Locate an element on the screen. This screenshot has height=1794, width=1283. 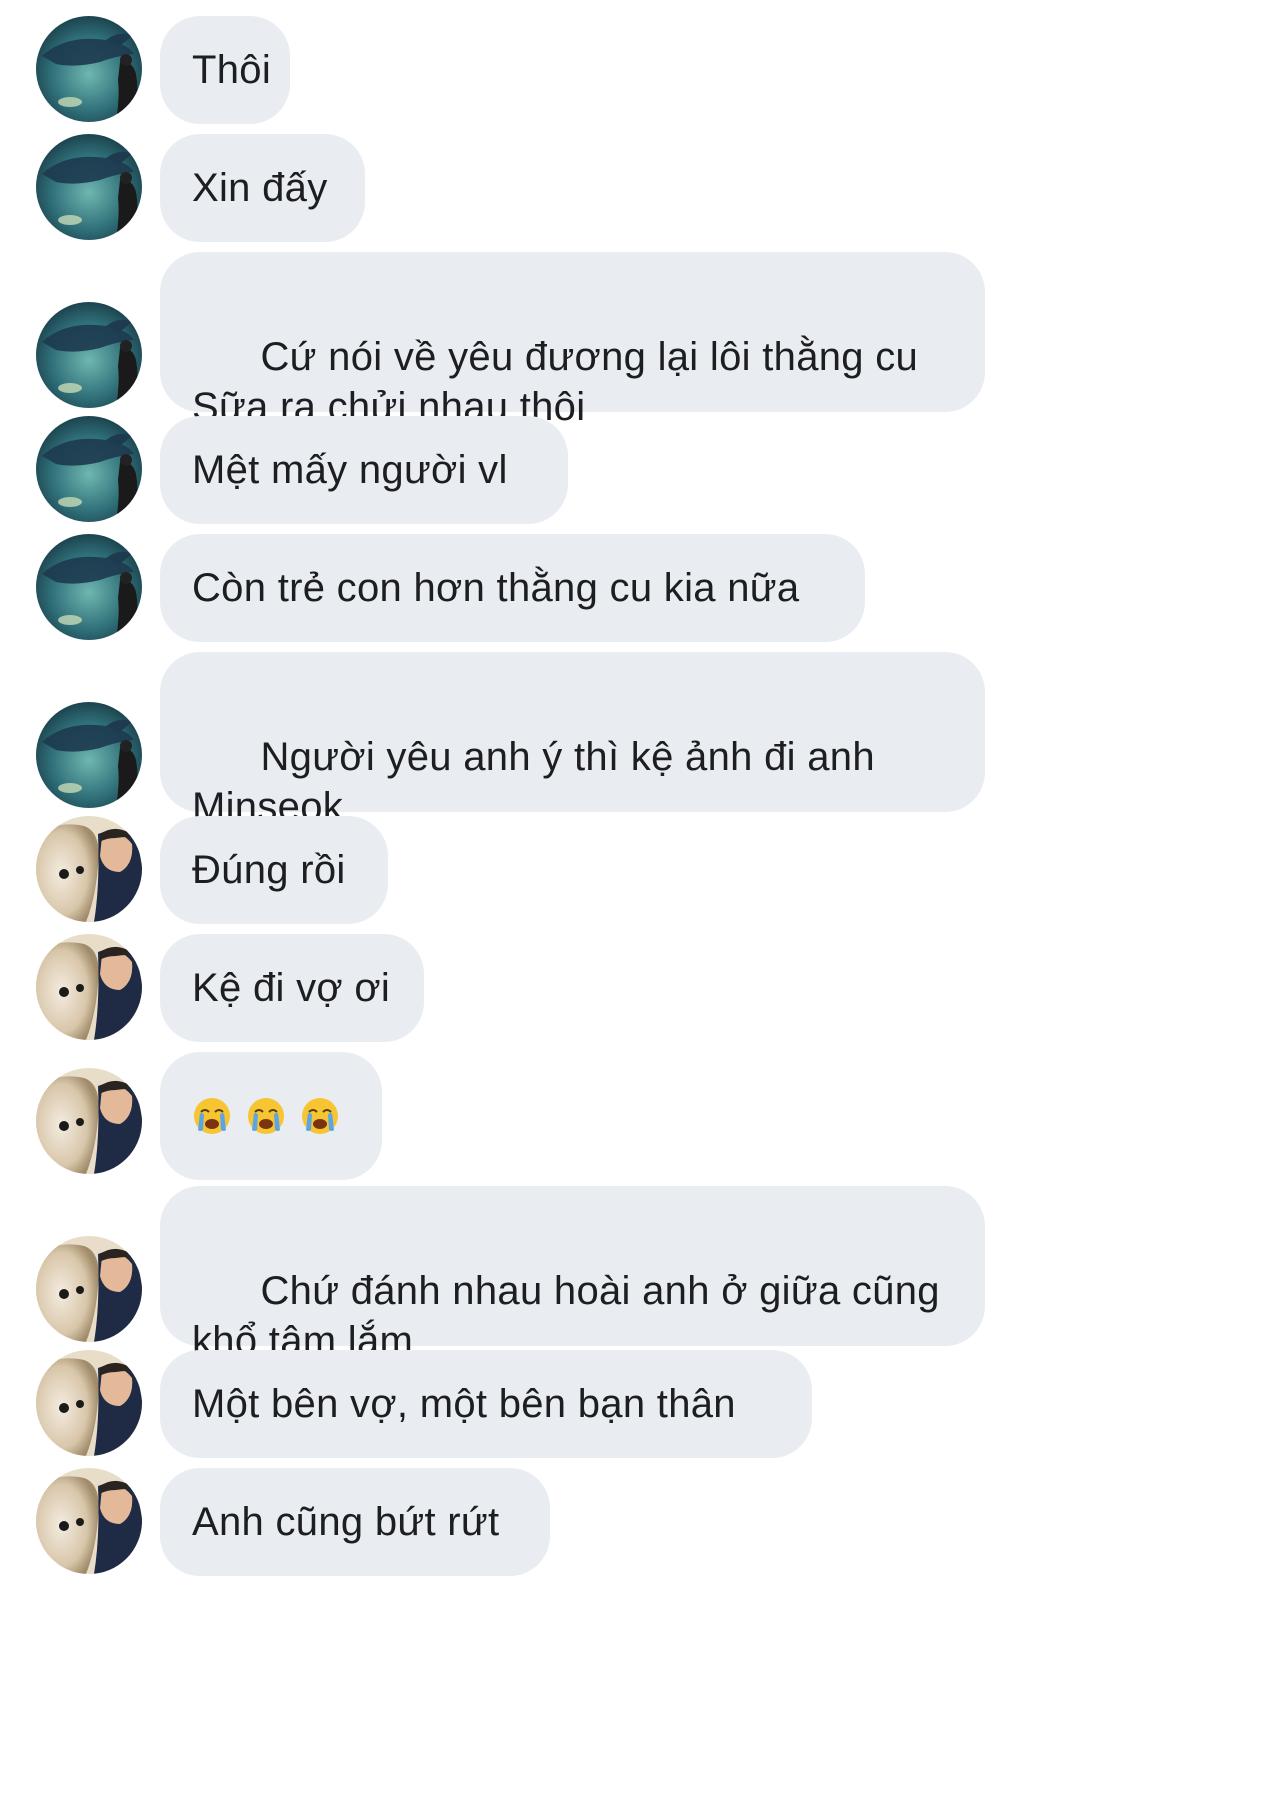
message-text: Thôi is located at coordinates (232, 70).